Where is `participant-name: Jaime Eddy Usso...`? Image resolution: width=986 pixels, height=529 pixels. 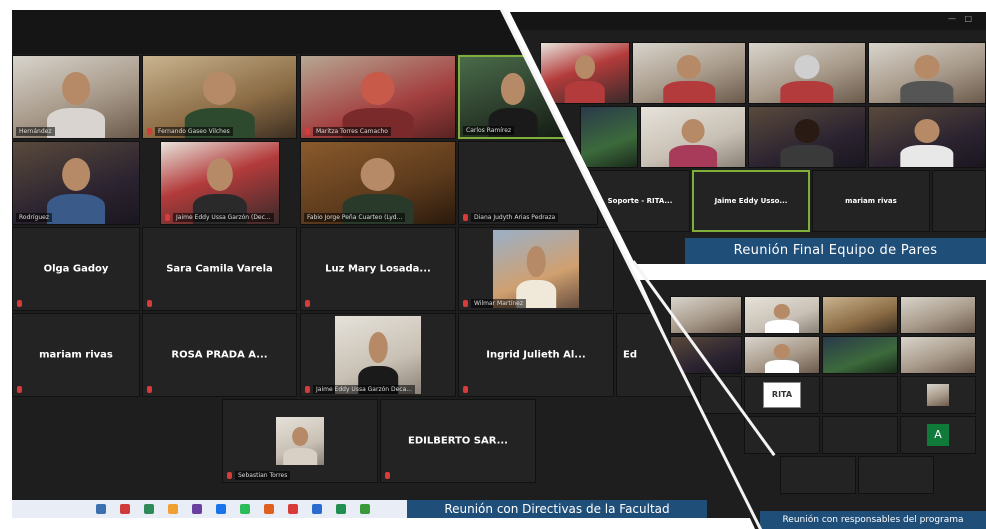
participant-name: Jaime Eddy Usso... is located at coordinates (751, 201).